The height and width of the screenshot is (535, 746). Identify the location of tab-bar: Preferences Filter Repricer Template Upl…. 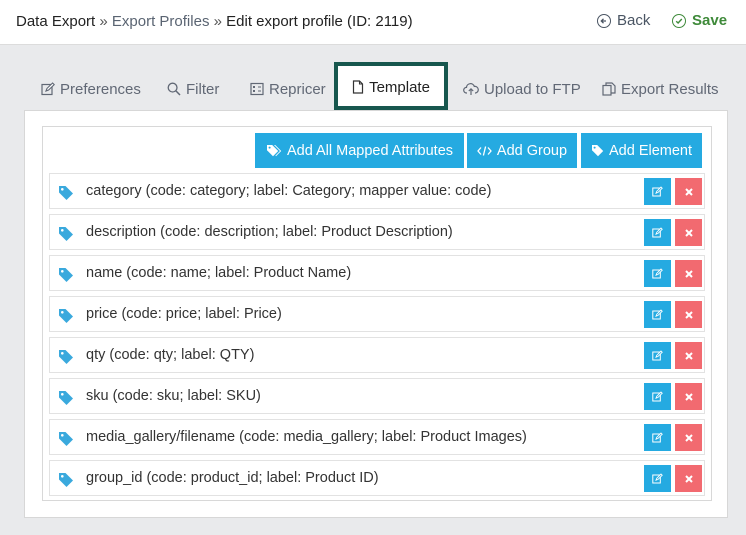
(373, 86).